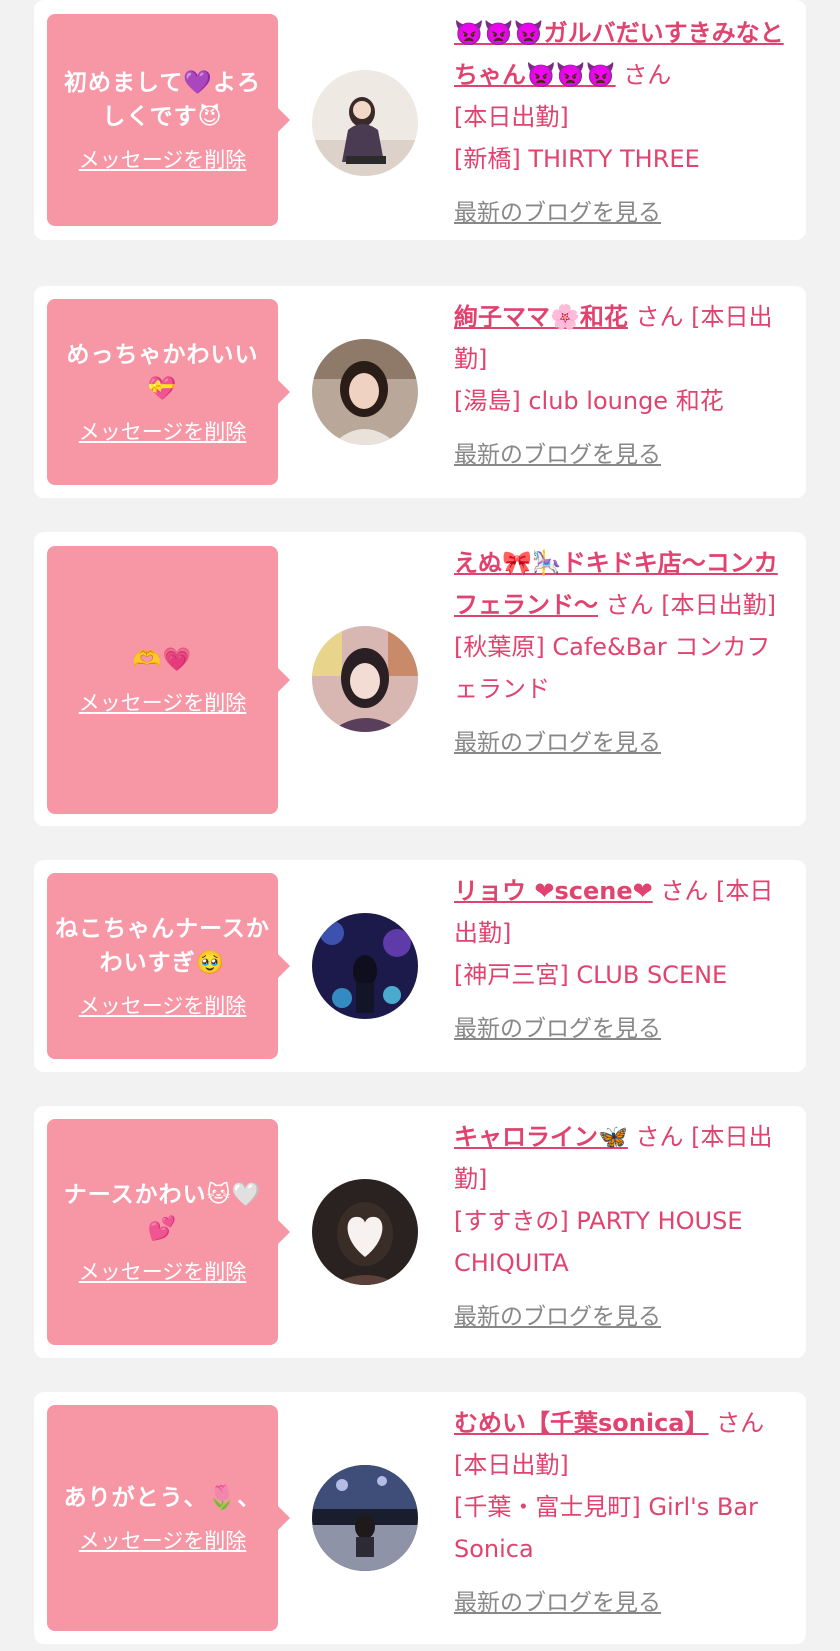 This screenshot has height=1651, width=840. What do you see at coordinates (591, 975) in the screenshot?
I see `shop-name: [神戸三宮] CLUB SCENE` at bounding box center [591, 975].